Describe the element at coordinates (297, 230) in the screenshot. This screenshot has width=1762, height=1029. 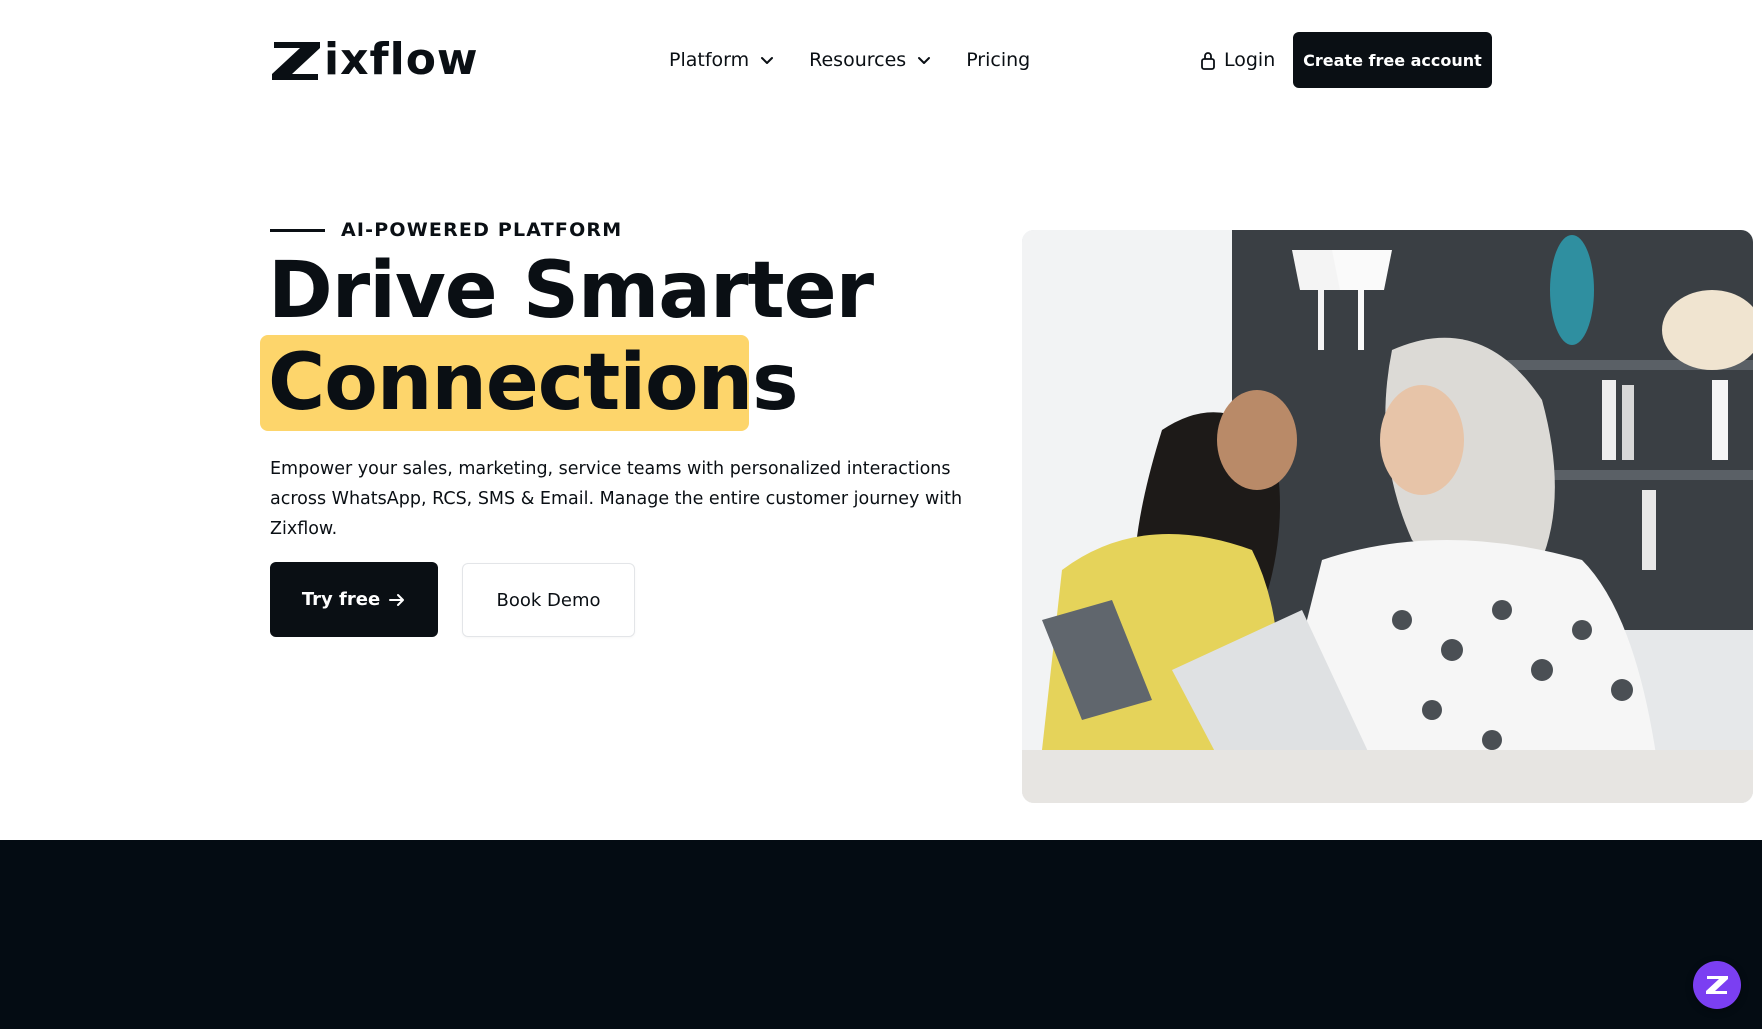
I see `eyebrow-line` at that location.